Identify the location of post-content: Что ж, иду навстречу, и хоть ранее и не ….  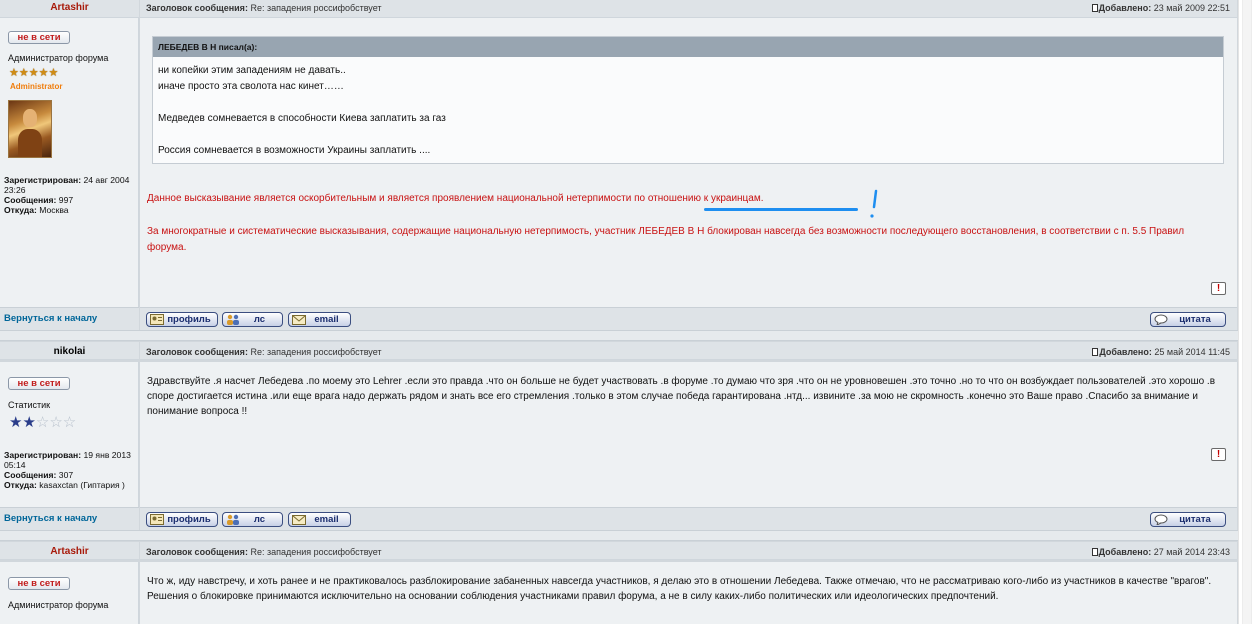
(688, 593).